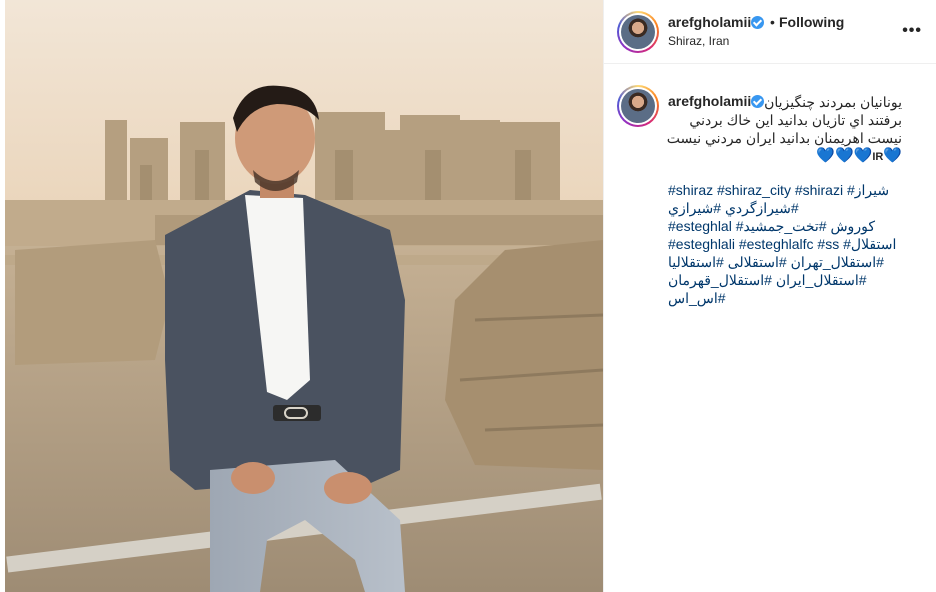  I want to click on caption-line: نيست اهريمنان بدانيد ايران مردني نيست, so click(784, 138).